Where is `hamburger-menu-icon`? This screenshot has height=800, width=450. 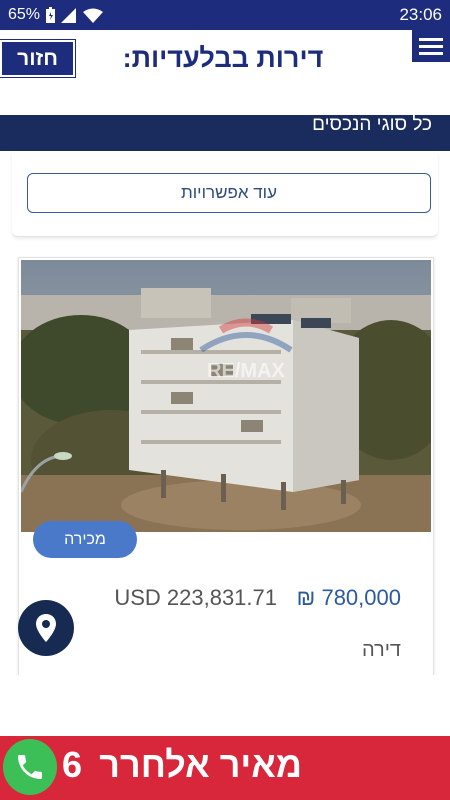 hamburger-menu-icon is located at coordinates (431, 46).